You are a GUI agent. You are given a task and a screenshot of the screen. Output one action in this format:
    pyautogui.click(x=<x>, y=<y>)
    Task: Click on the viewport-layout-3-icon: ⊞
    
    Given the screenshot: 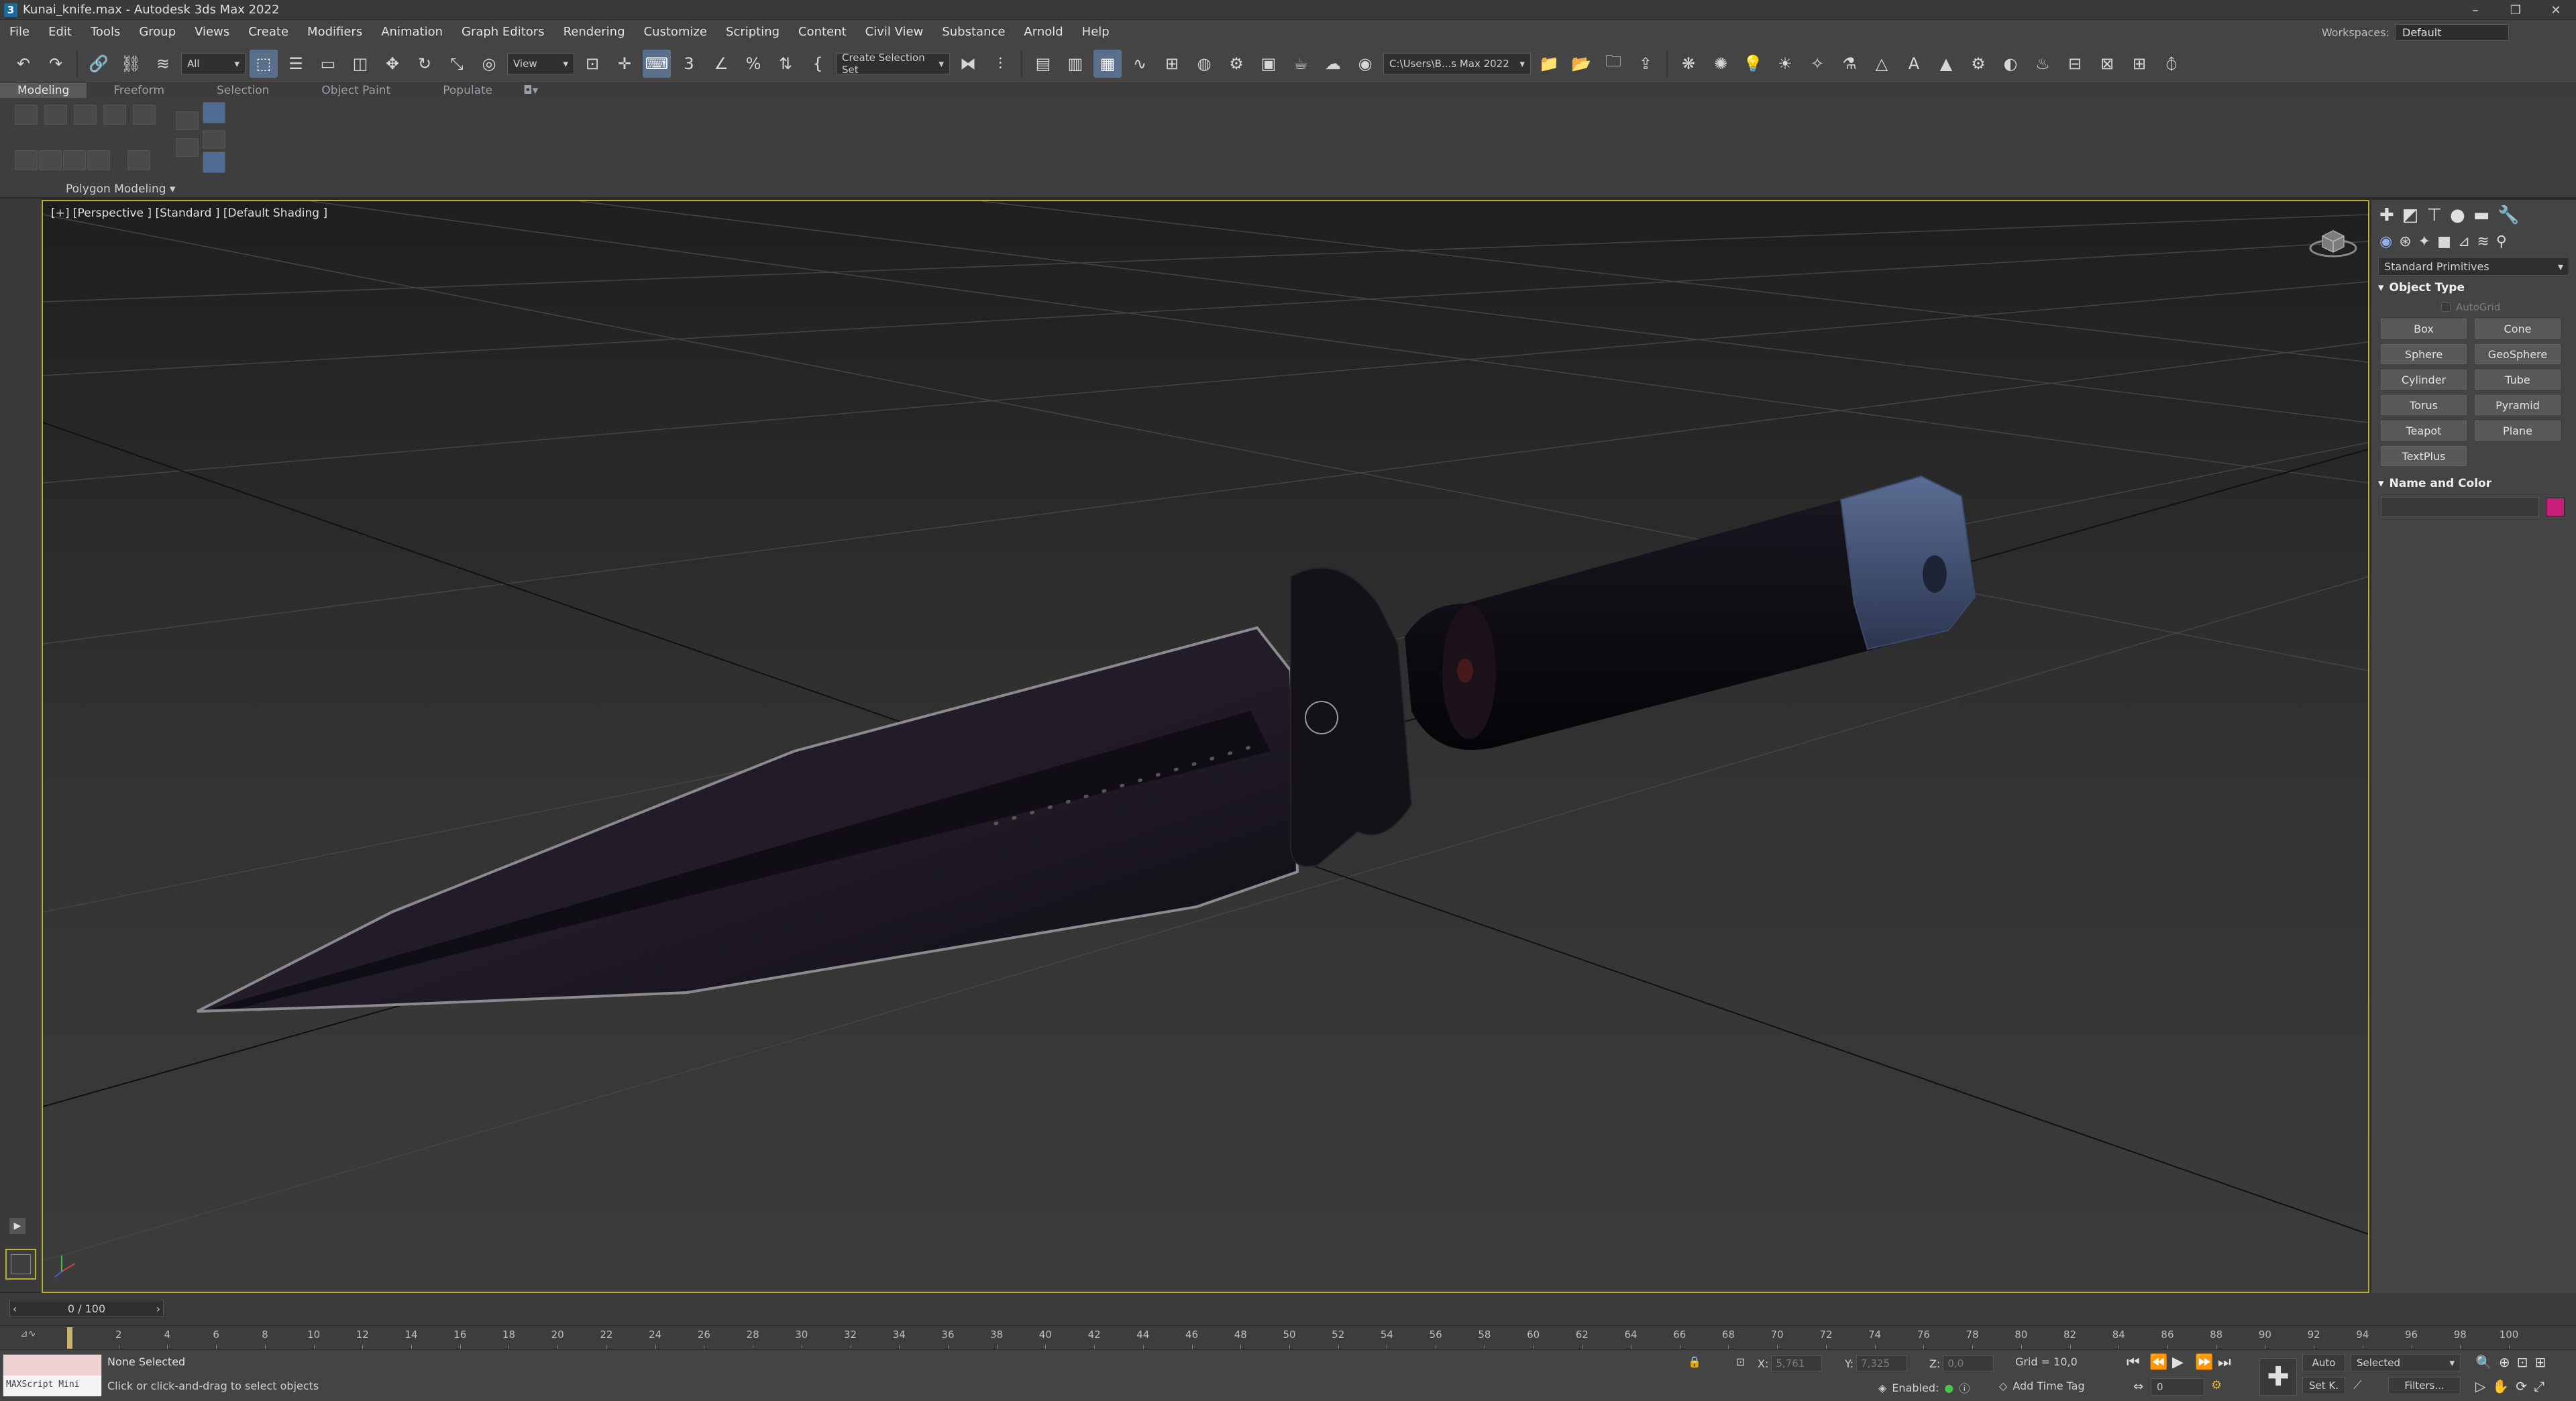 What is the action you would take?
    pyautogui.click(x=2139, y=64)
    